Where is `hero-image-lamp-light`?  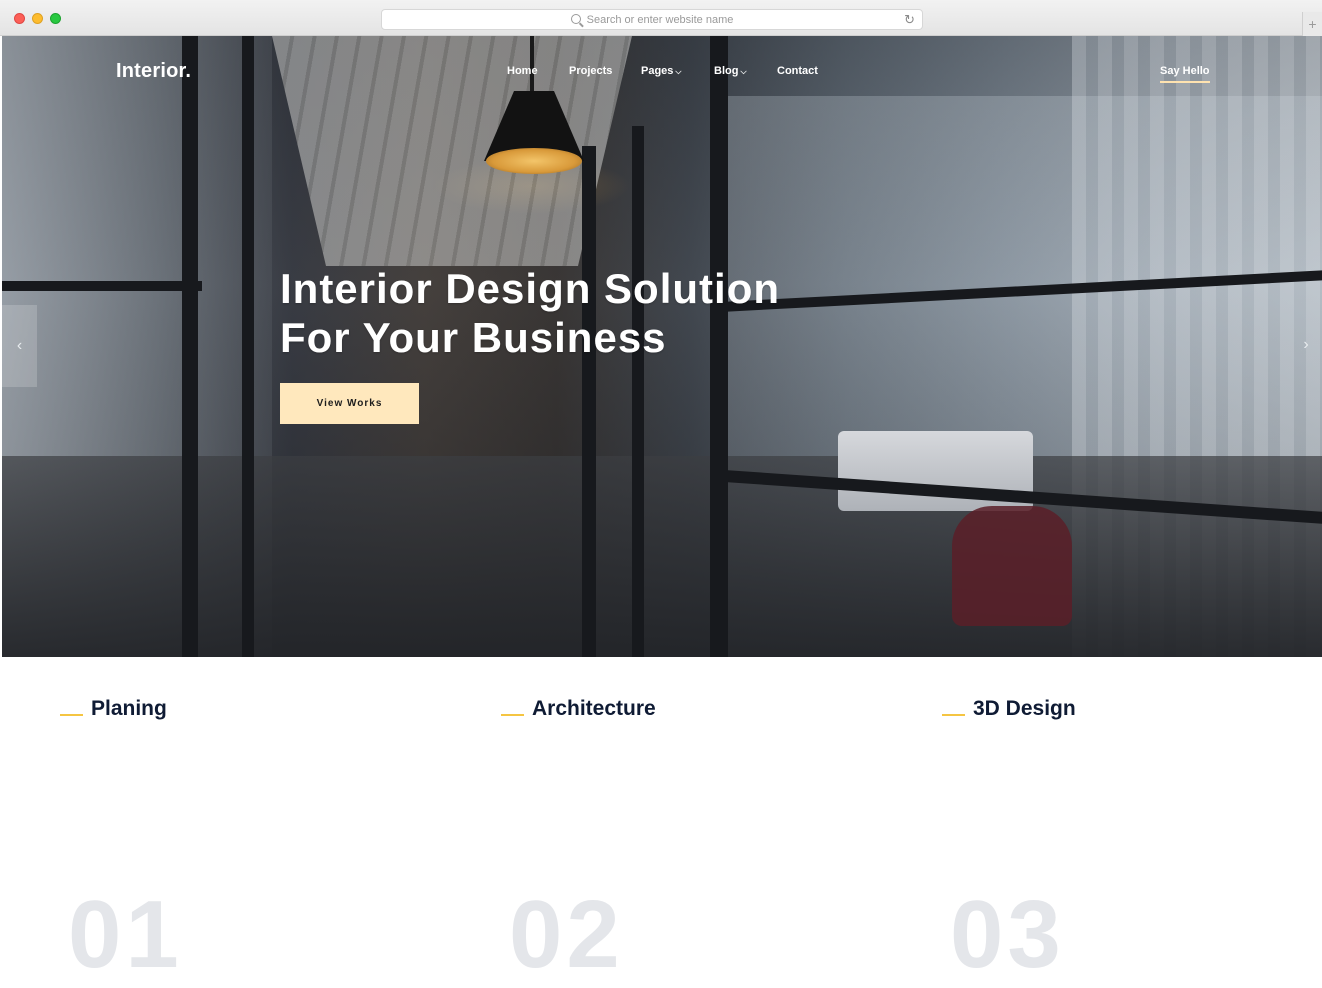 hero-image-lamp-light is located at coordinates (534, 161).